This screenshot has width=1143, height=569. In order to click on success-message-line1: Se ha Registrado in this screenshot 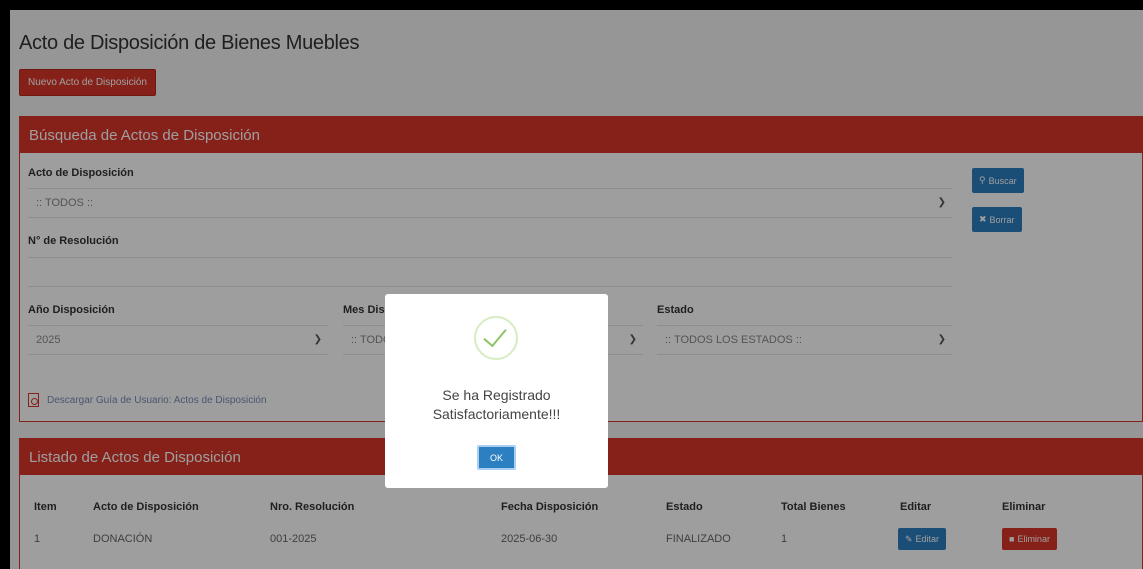, I will do `click(496, 395)`.